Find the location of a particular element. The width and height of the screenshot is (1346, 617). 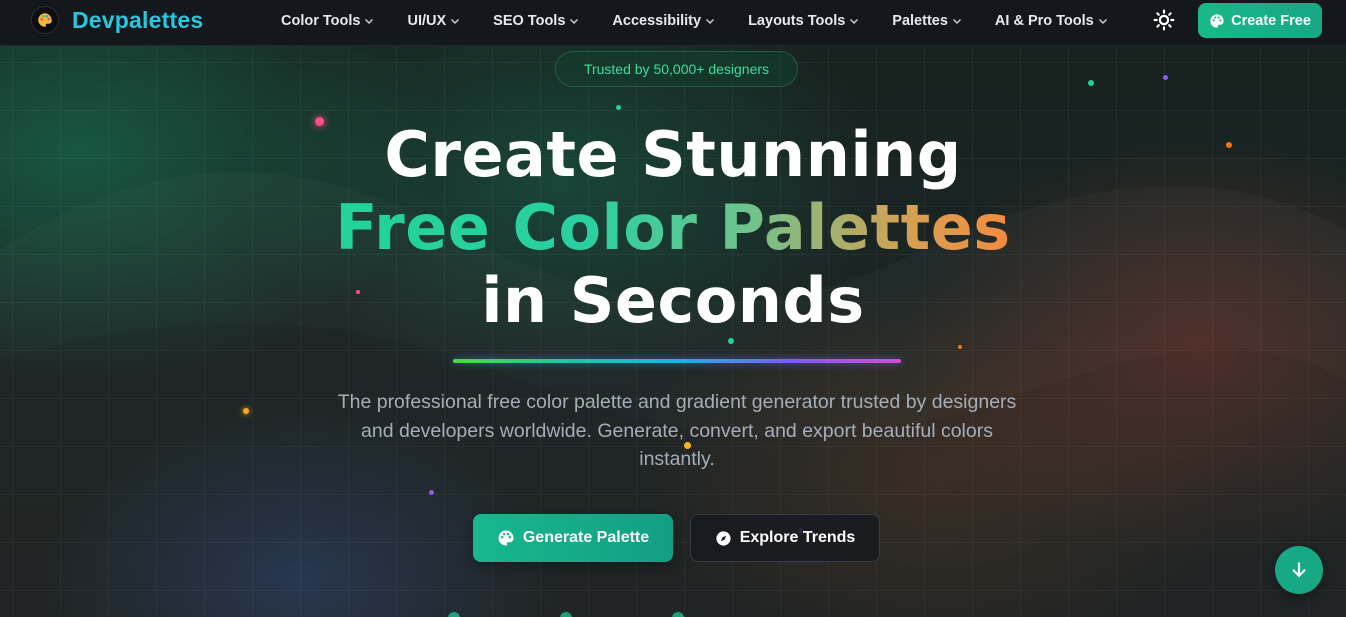

nav-item-label: Layouts Tools is located at coordinates (797, 21).